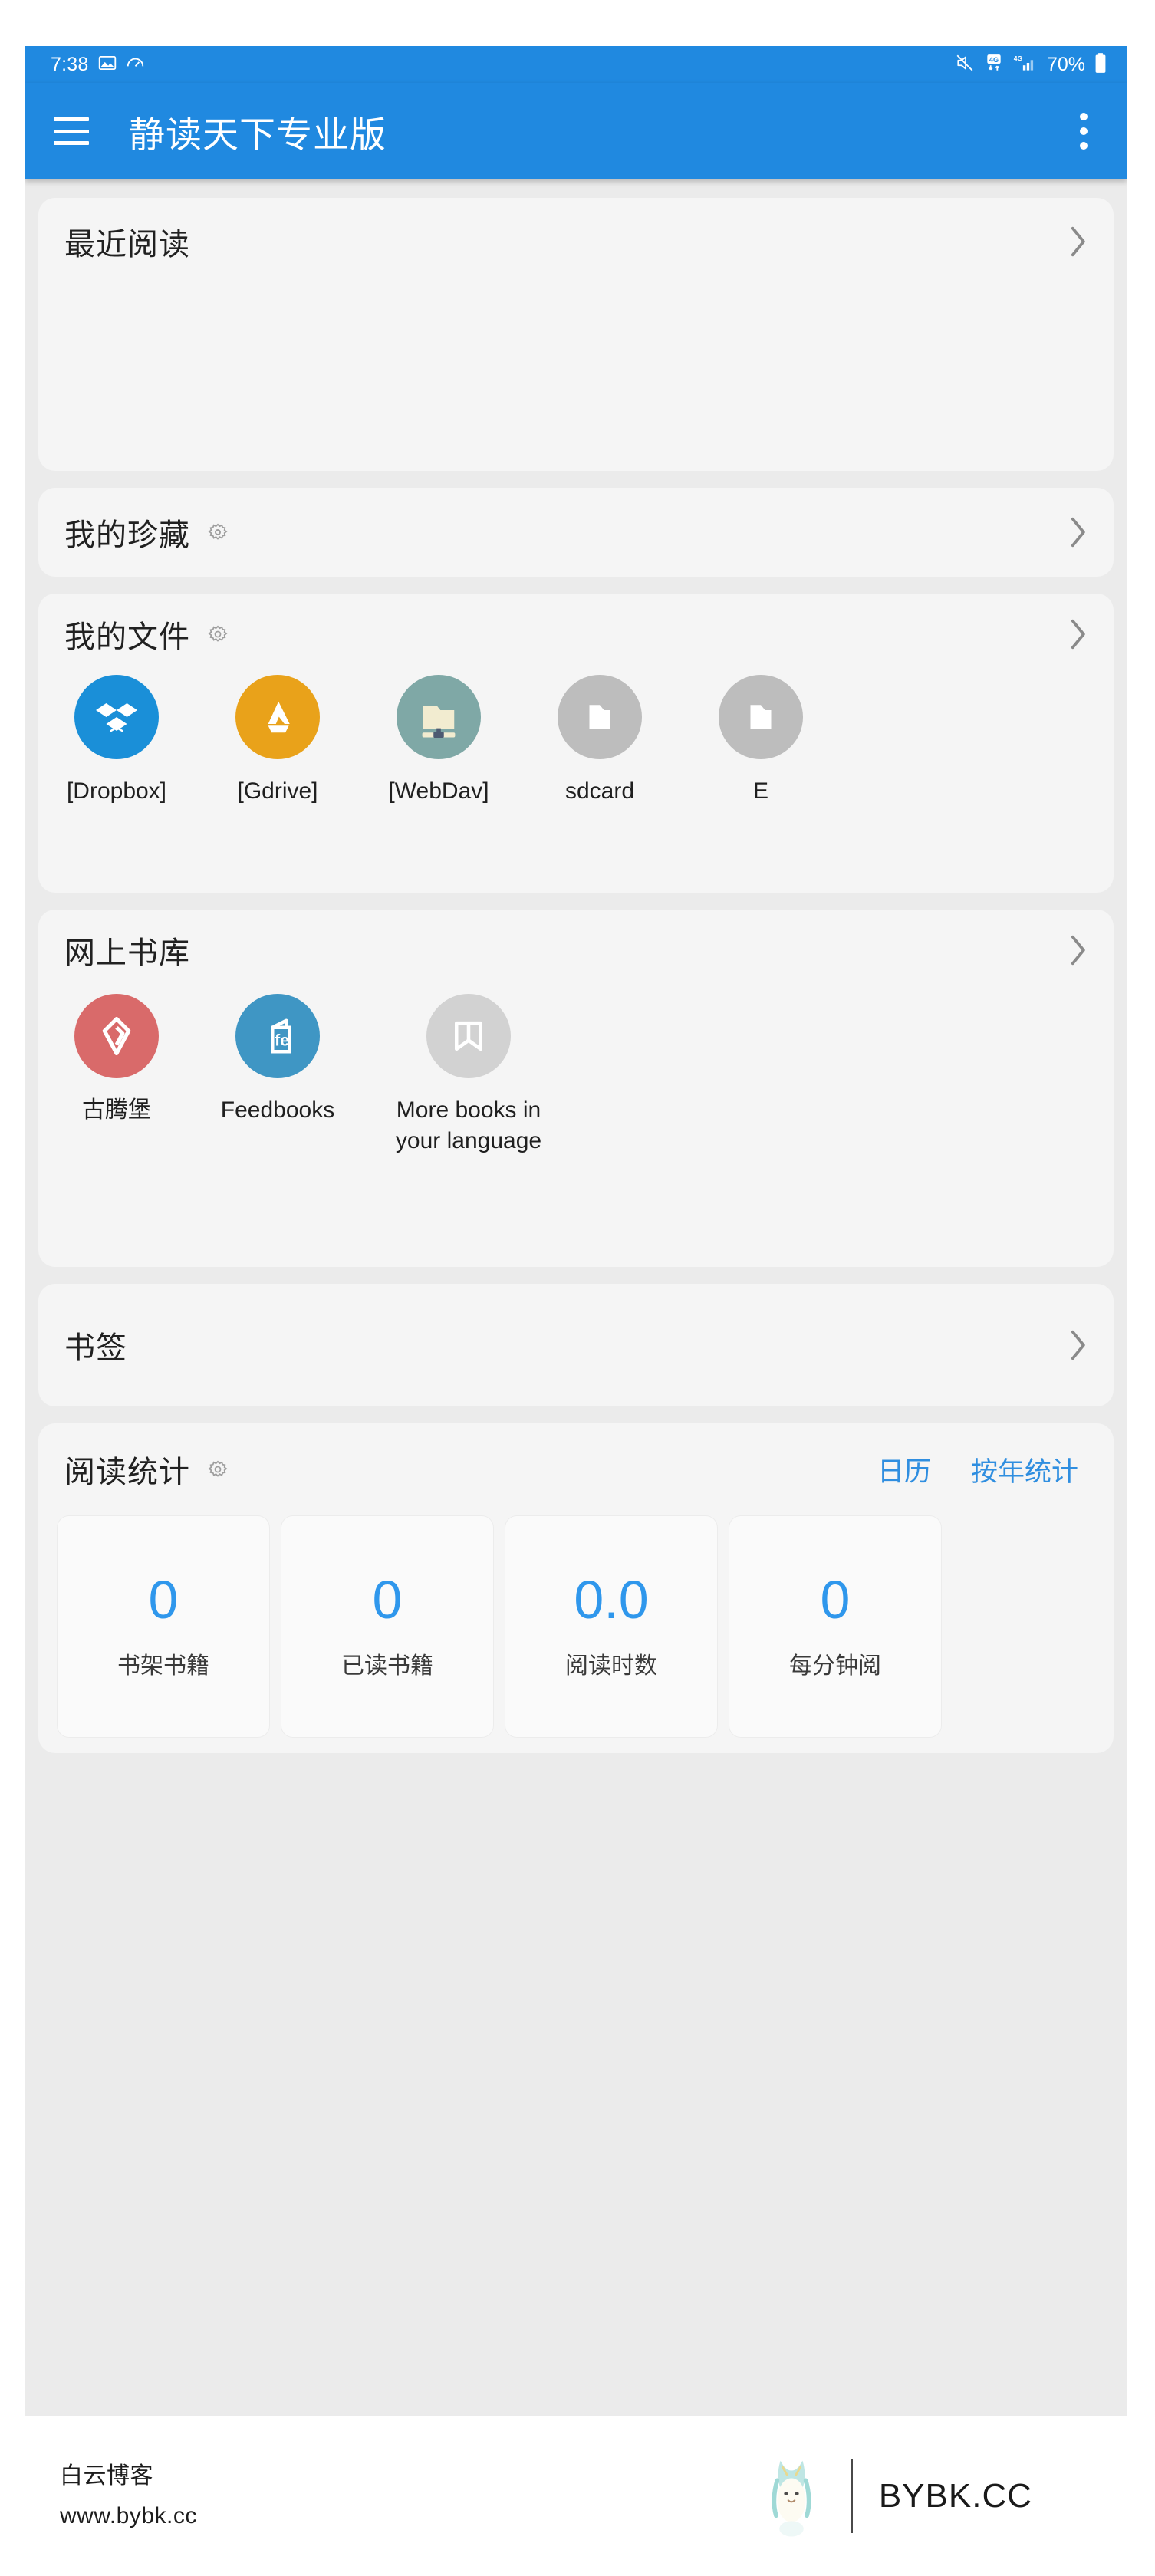 The height and width of the screenshot is (2576, 1155). What do you see at coordinates (71, 131) in the screenshot?
I see `hamburger-icon` at bounding box center [71, 131].